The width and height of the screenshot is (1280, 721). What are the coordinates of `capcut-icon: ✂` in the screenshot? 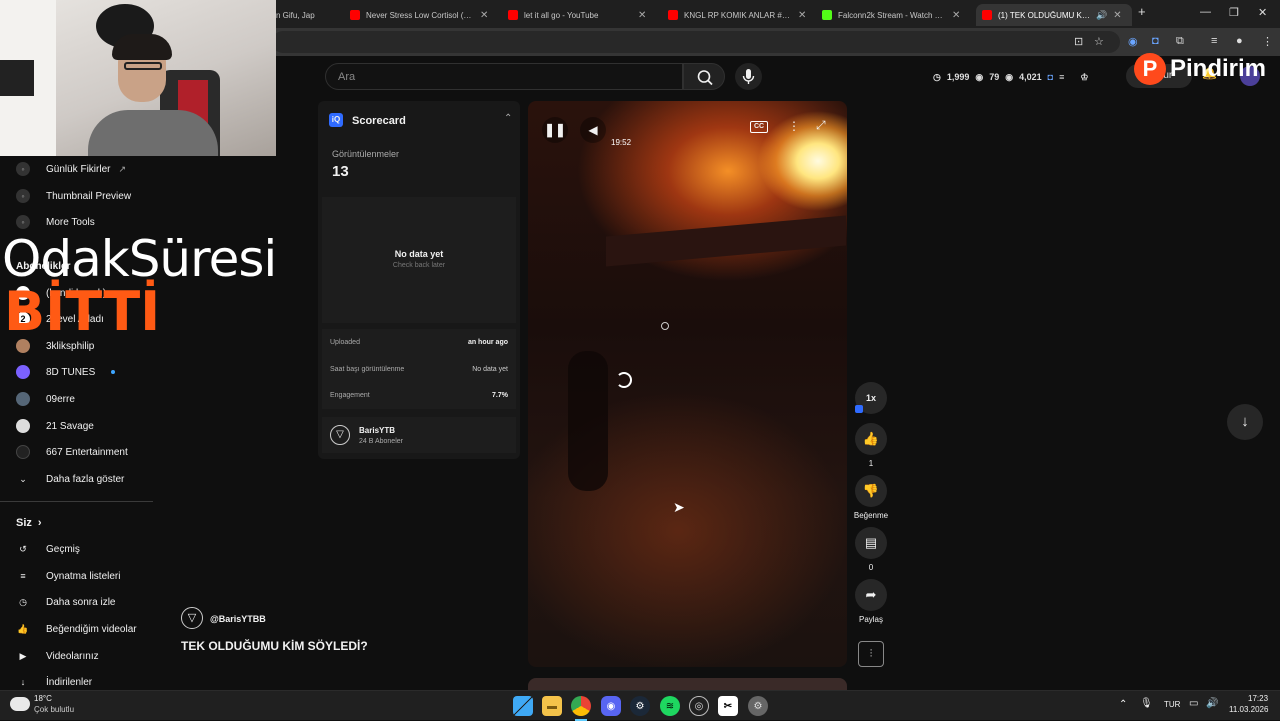 It's located at (728, 706).